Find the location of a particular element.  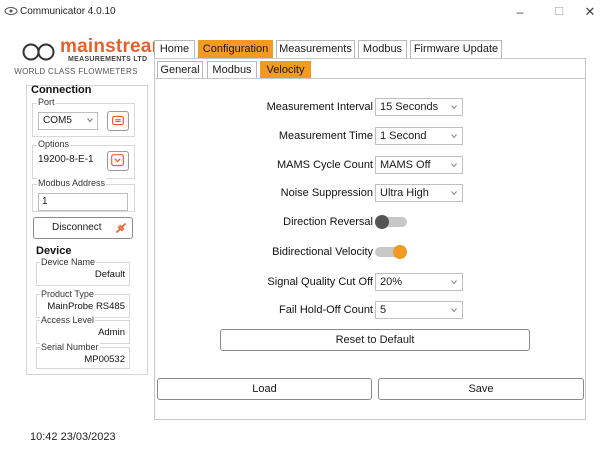

window-title: Communicator 4.0.10 is located at coordinates (68, 11).